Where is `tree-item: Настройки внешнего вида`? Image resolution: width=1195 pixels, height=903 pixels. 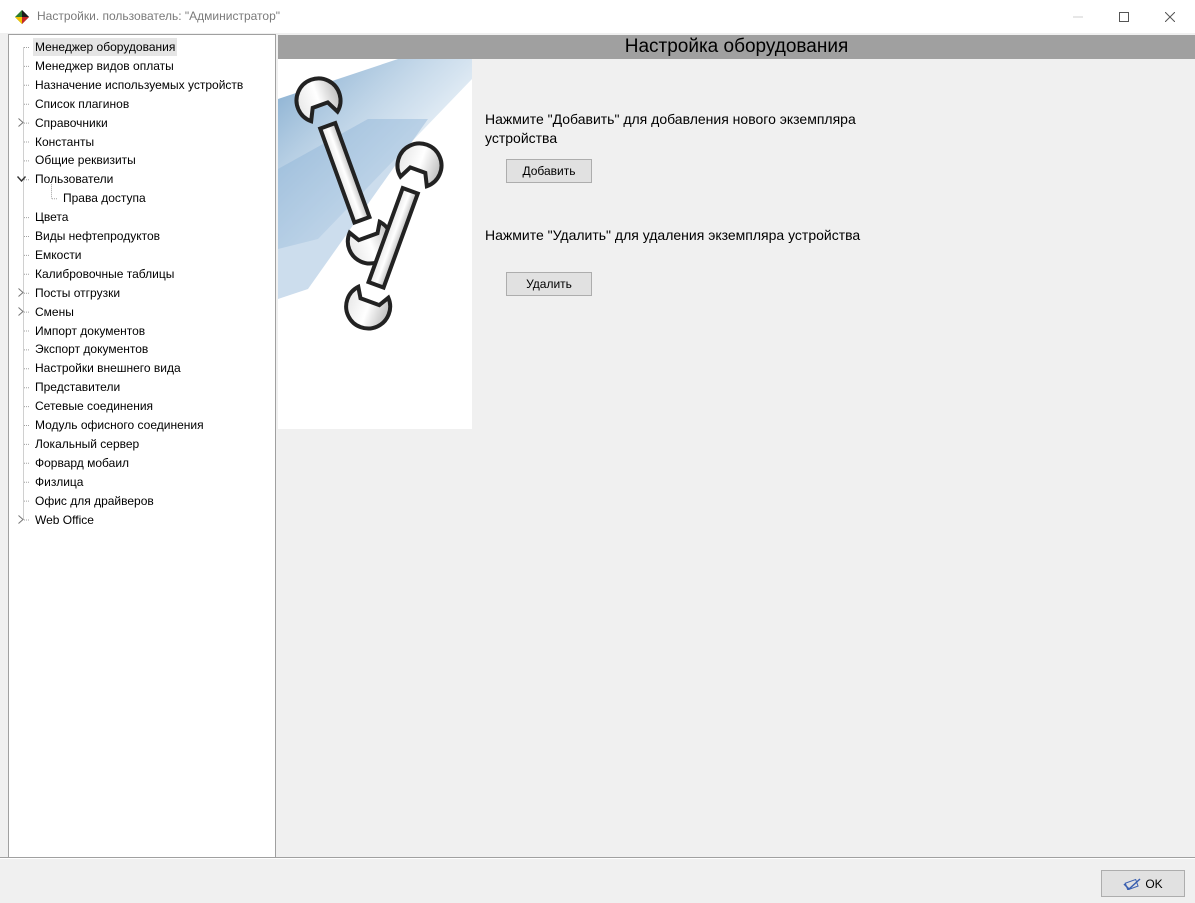
tree-item: Настройки внешнего вида is located at coordinates (142, 368).